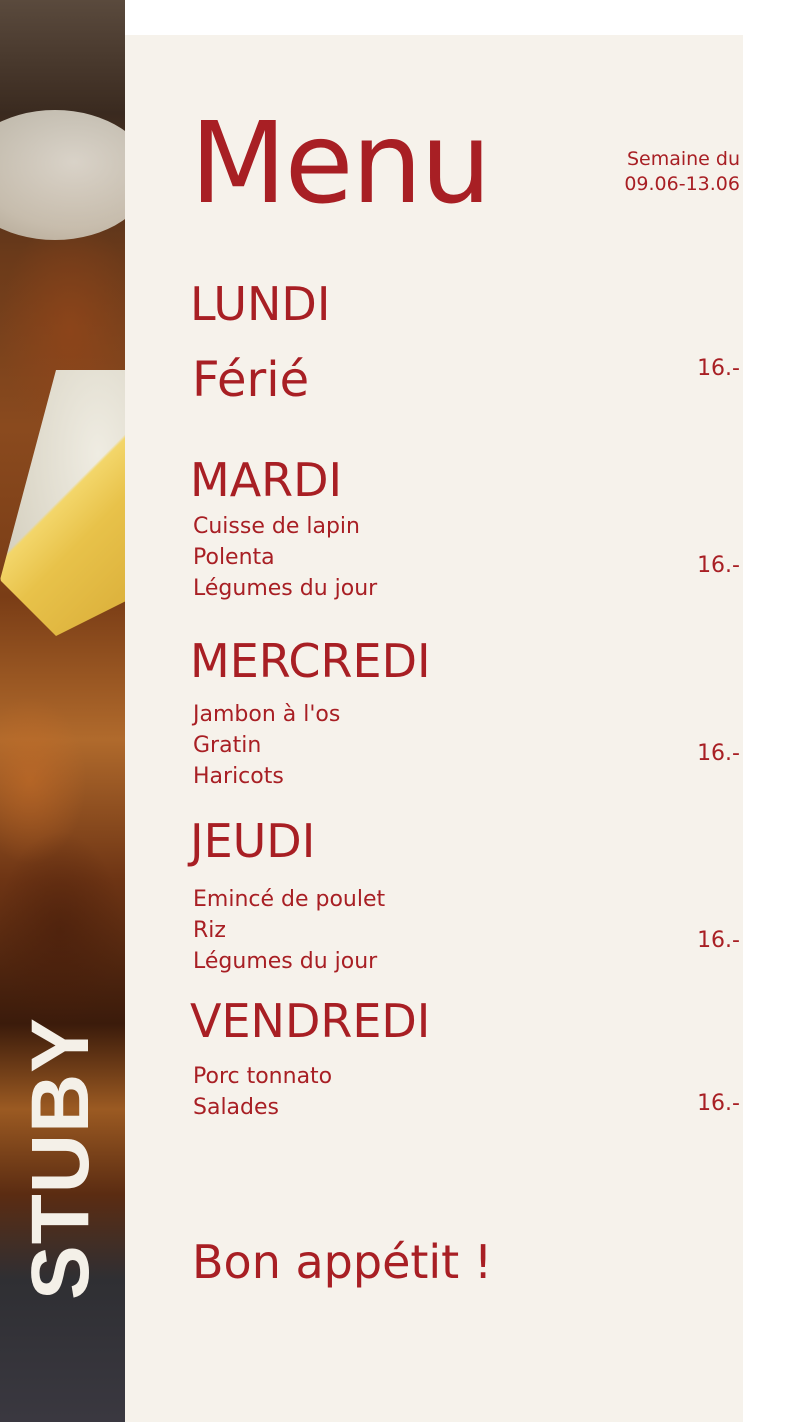 This screenshot has height=1422, width=800. Describe the element at coordinates (267, 714) in the screenshot. I see `dish-mercredi-1: Jambon à l'os` at that location.